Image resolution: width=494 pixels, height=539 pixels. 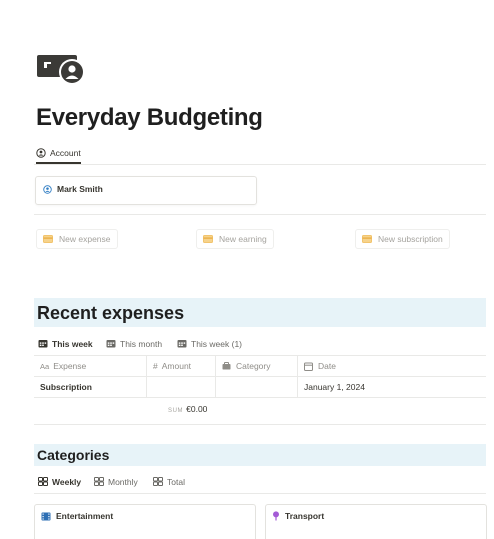 What do you see at coordinates (149, 117) in the screenshot?
I see `page-title: Everyday Budgeting` at bounding box center [149, 117].